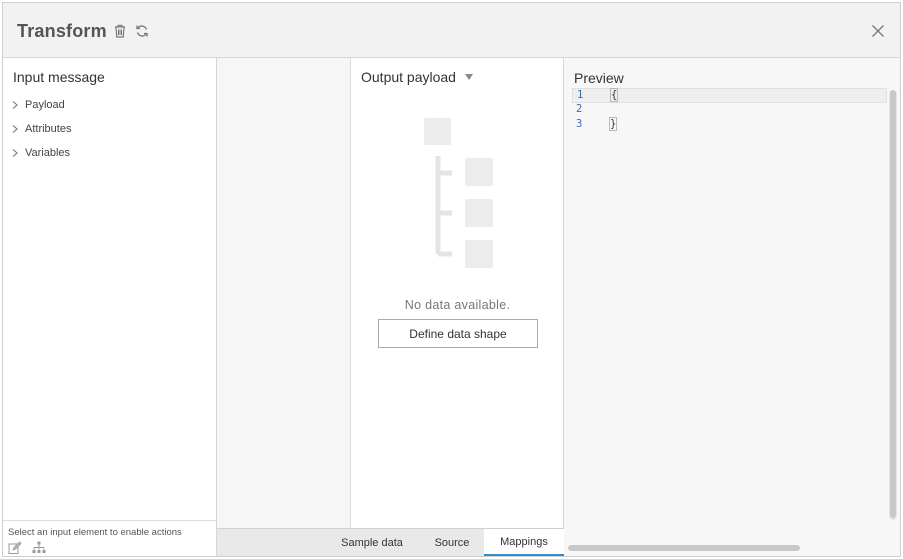 The image size is (903, 559). I want to click on output-type-selector: Output payload, so click(417, 77).